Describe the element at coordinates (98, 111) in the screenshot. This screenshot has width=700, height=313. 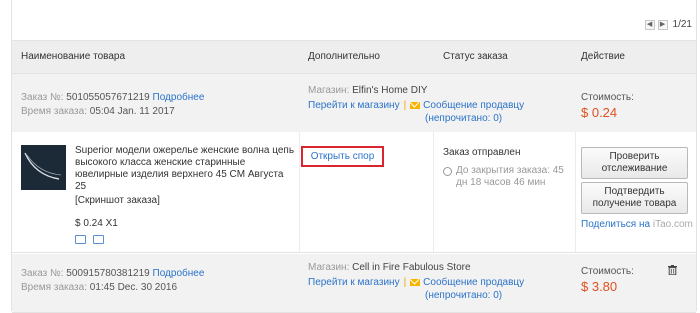
I see `order-time: Время заказа: 05:04 Jan. 11 2017` at that location.